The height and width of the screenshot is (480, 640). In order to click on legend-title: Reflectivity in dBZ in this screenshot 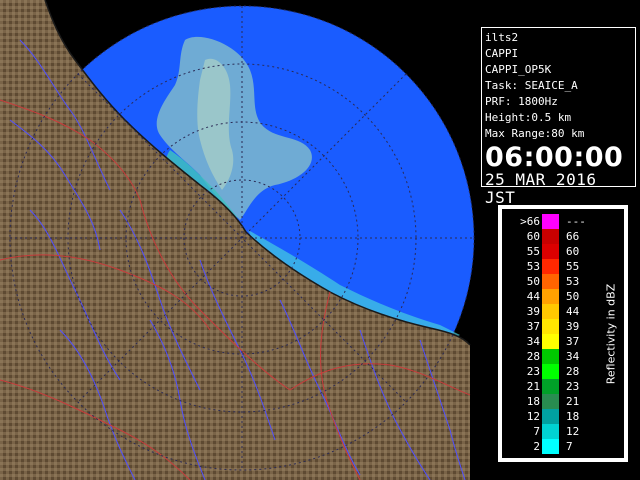, I will do `click(611, 333)`.